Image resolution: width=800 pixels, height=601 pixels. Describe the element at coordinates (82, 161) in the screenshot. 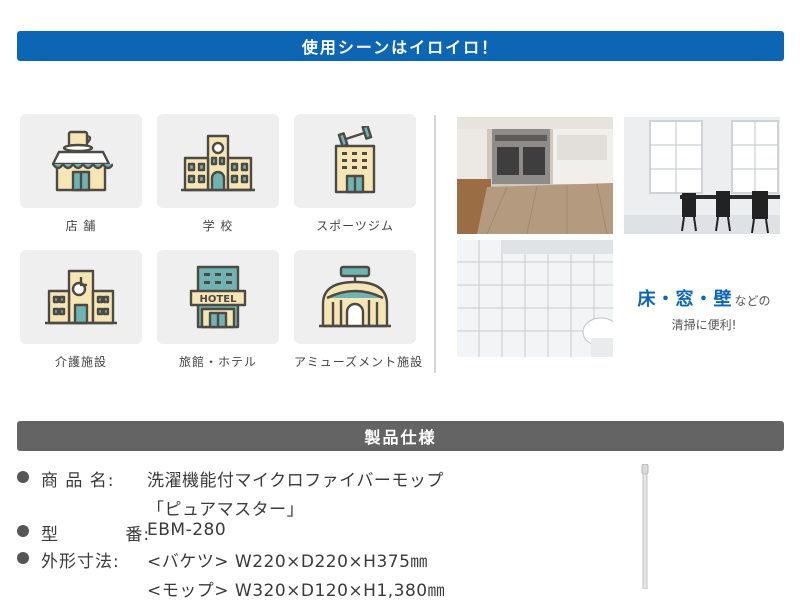

I see `shop-icon` at that location.